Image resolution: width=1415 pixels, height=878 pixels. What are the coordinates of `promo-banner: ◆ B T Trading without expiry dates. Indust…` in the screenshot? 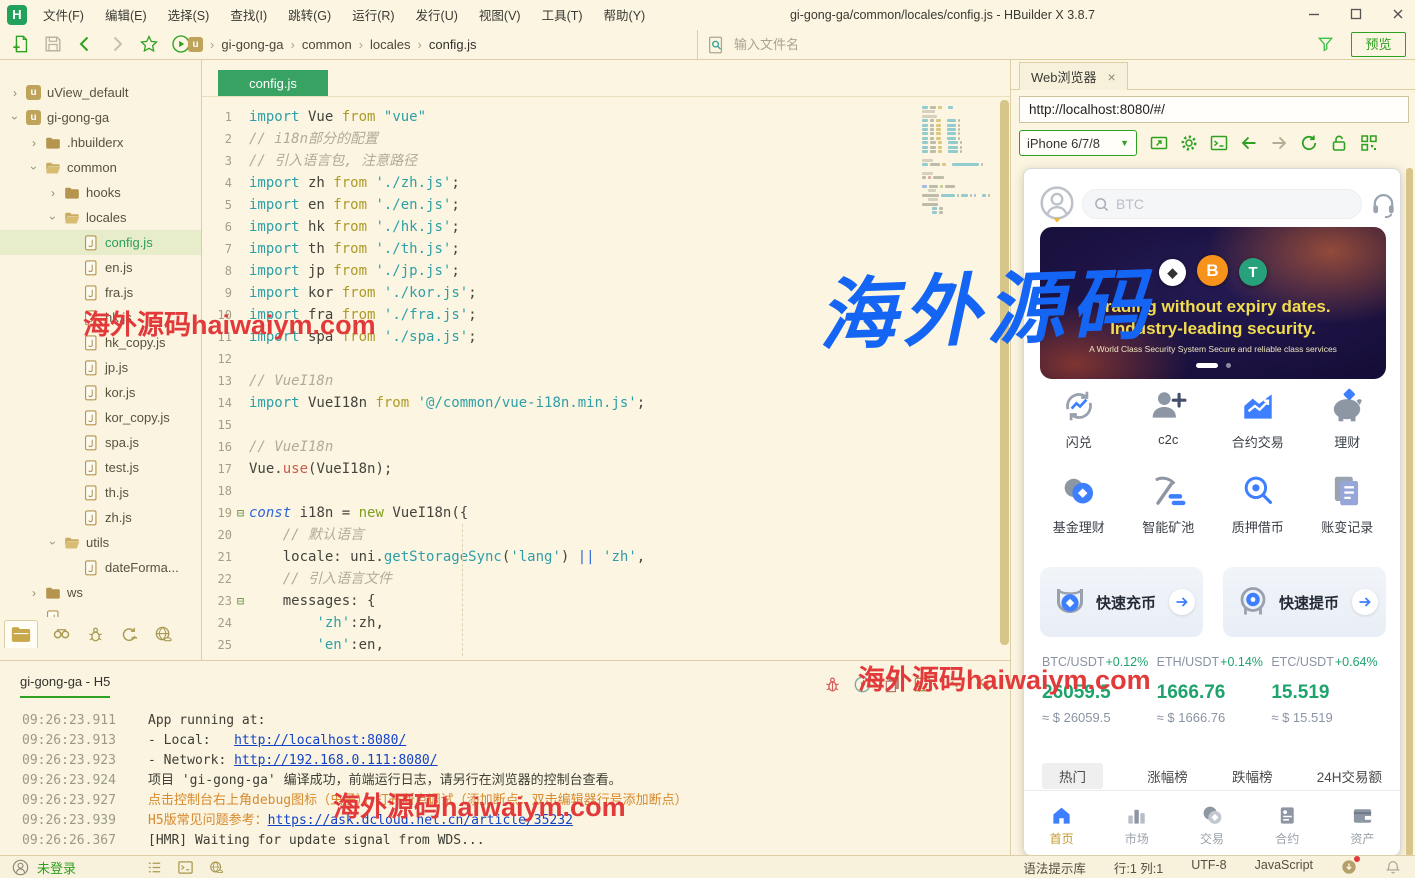 It's located at (1213, 303).